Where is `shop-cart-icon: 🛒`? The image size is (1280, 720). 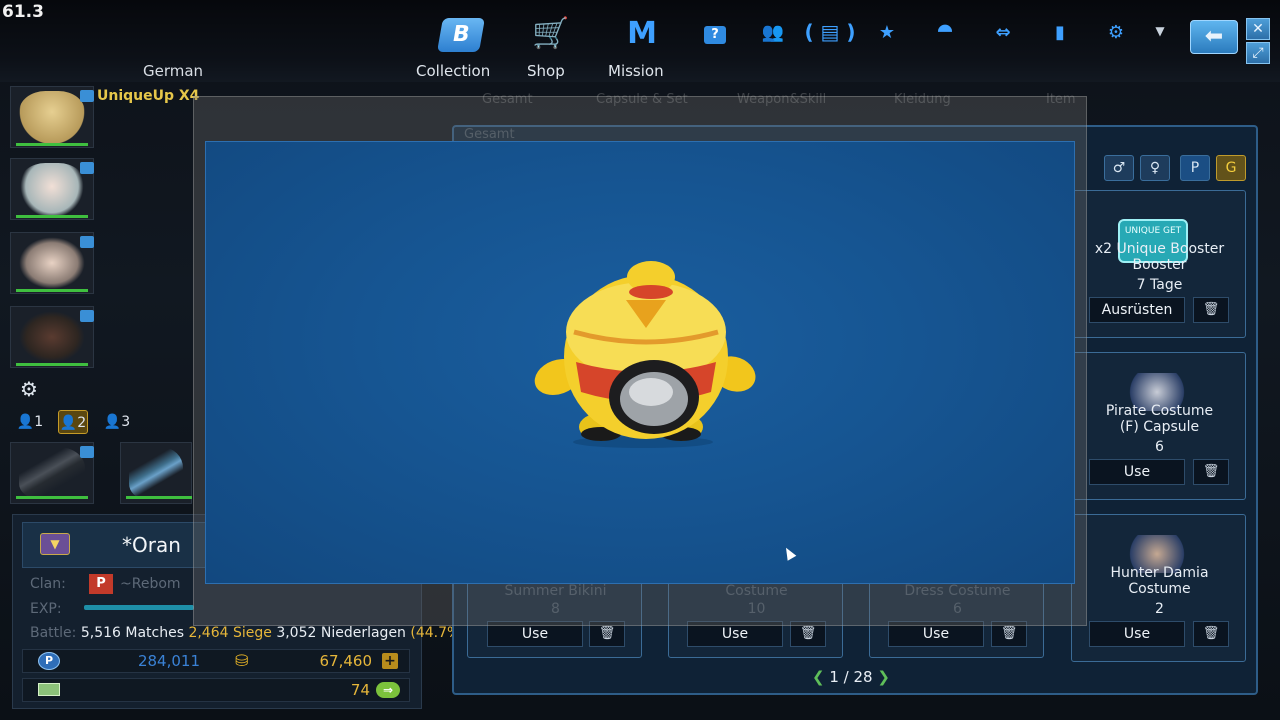
shop-cart-icon: 🛒 is located at coordinates (551, 35).